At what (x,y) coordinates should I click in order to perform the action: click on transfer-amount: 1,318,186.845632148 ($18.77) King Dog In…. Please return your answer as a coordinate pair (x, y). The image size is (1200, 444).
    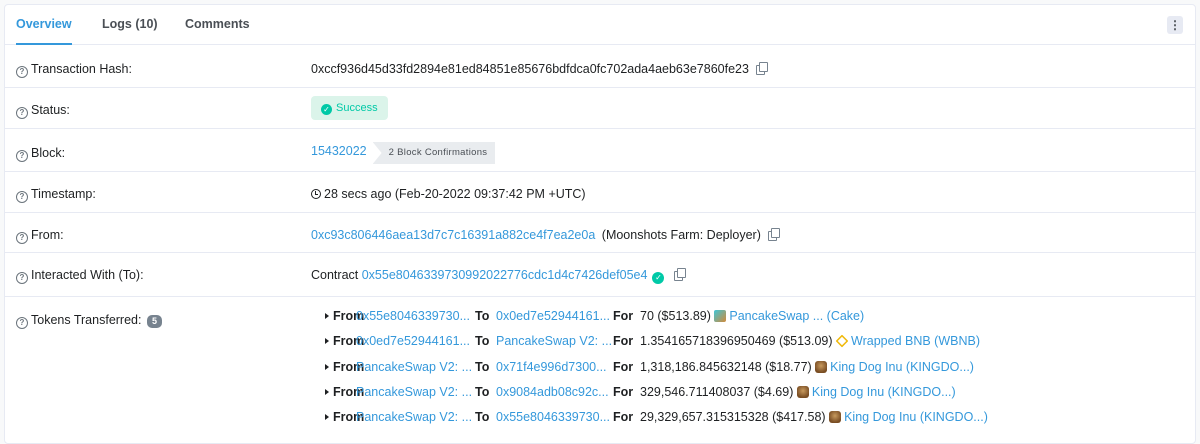
    Looking at the image, I should click on (807, 367).